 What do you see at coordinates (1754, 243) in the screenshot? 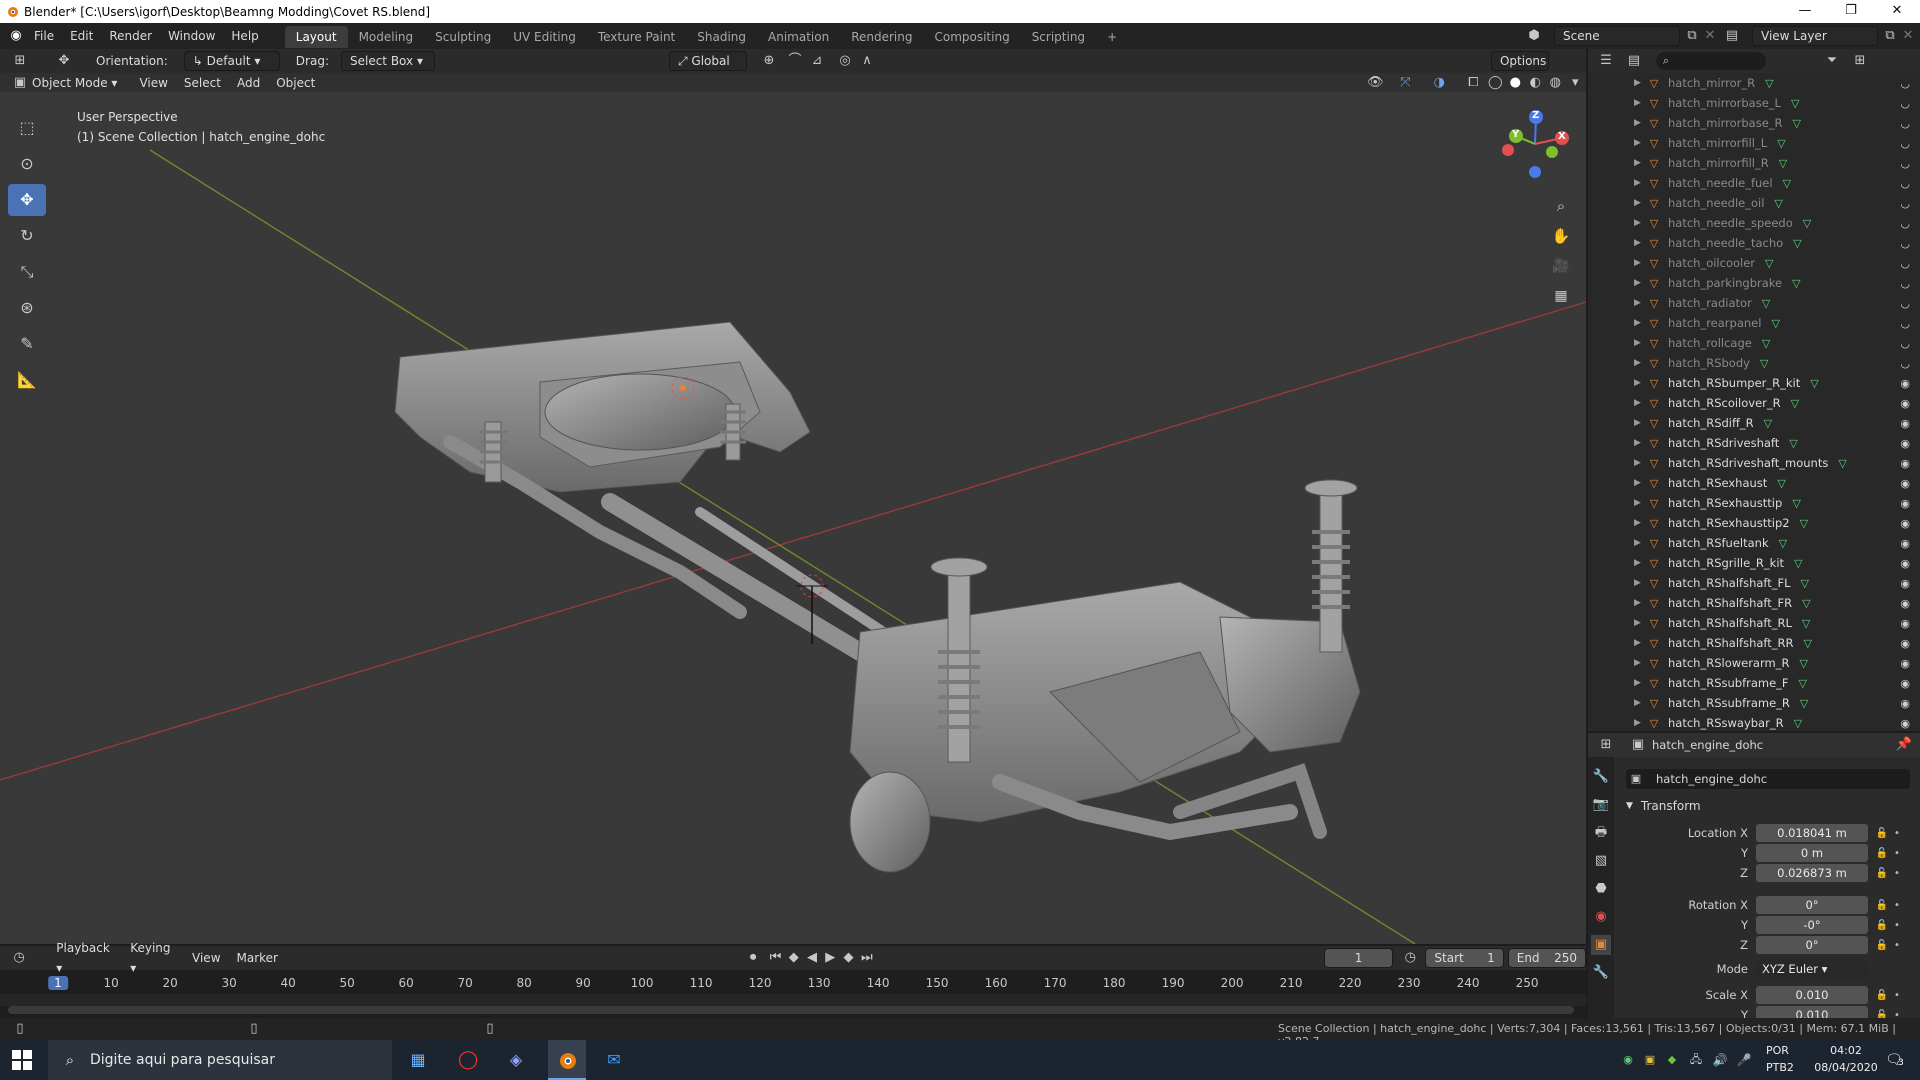
I see `outliner-item: ▶ ▽ hatch_needle_tacho ▽ ◡` at bounding box center [1754, 243].